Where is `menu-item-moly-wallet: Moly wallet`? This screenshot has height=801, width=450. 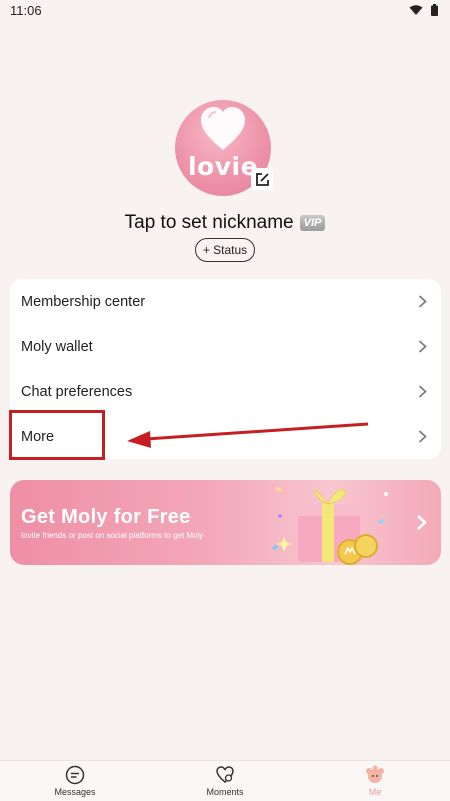
menu-item-moly-wallet: Moly wallet is located at coordinates (225, 346).